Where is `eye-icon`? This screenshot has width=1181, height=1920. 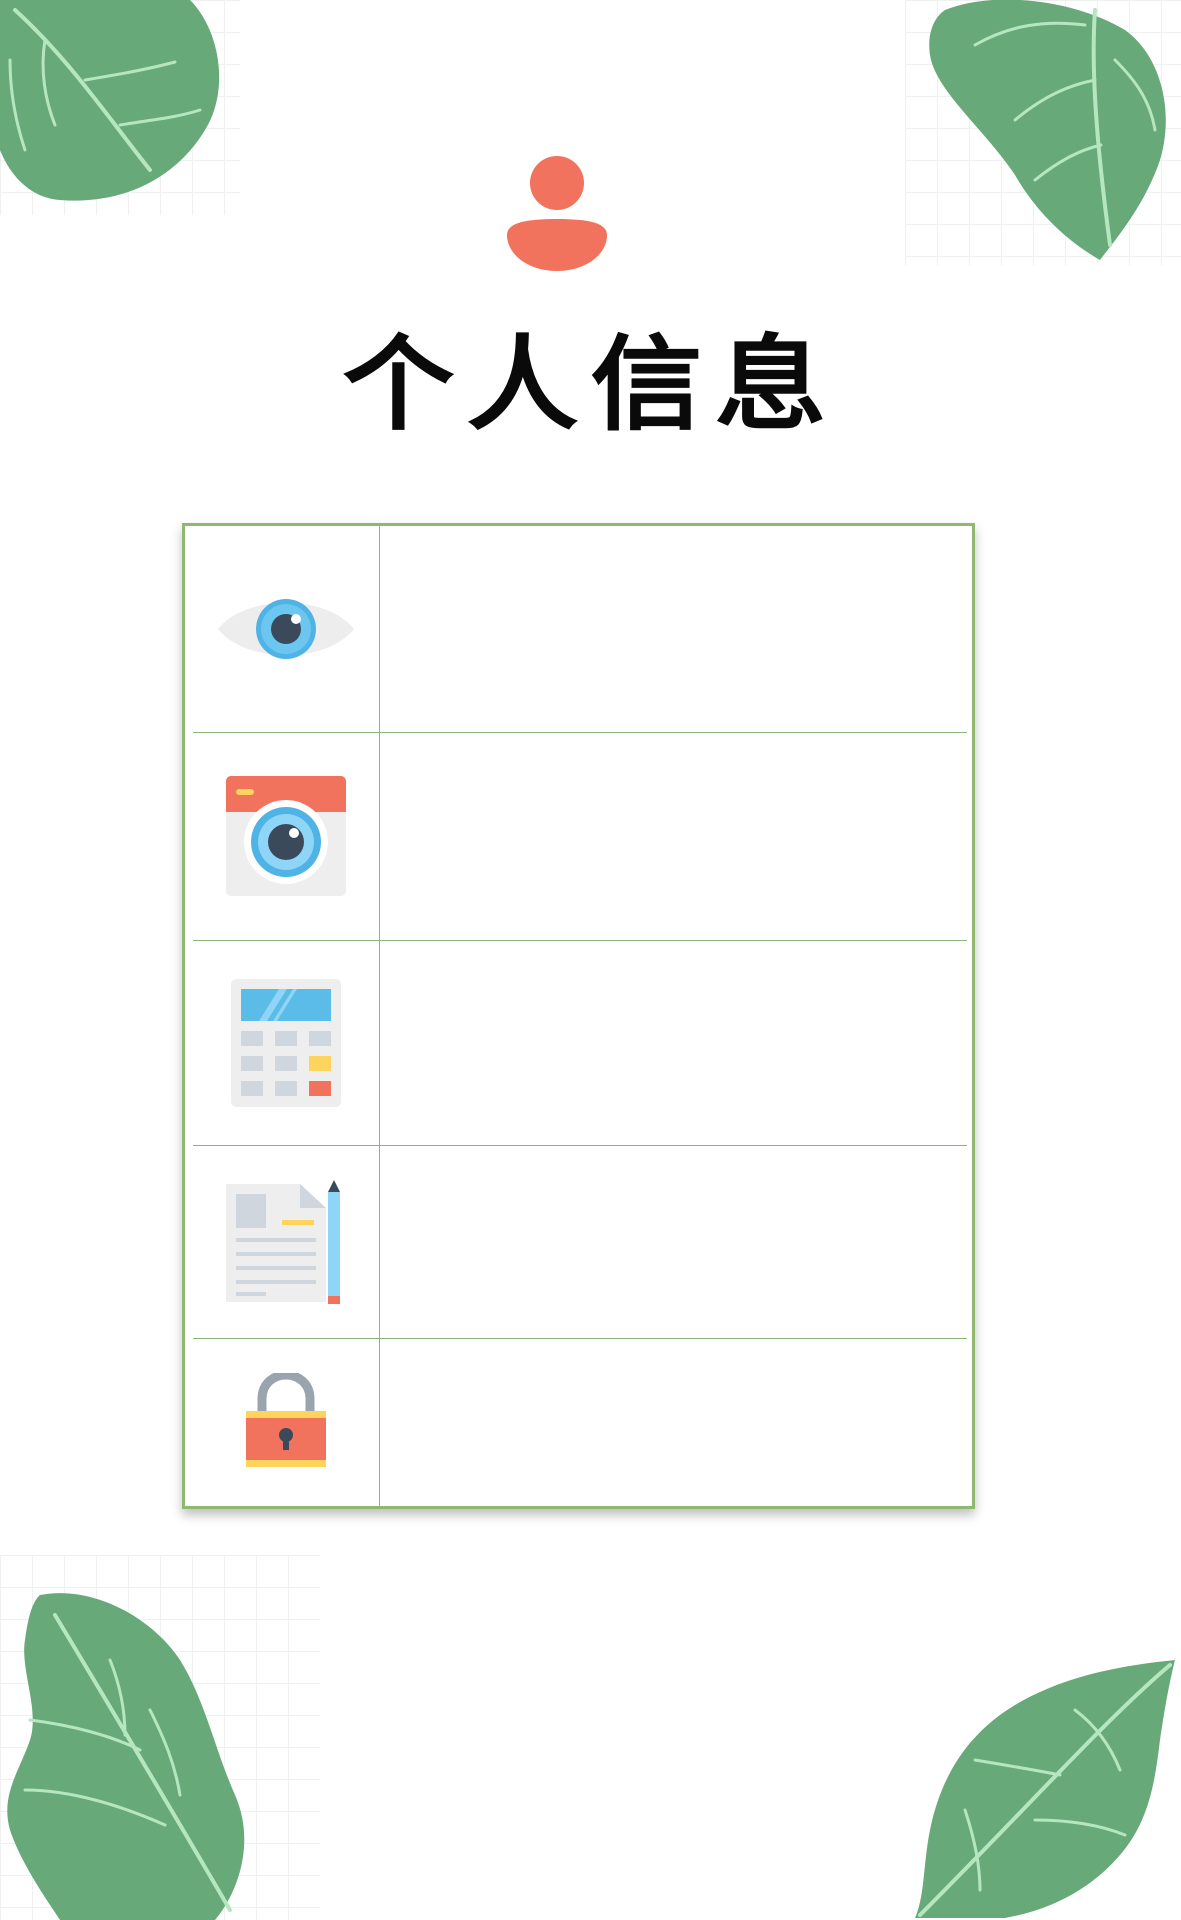 eye-icon is located at coordinates (286, 629).